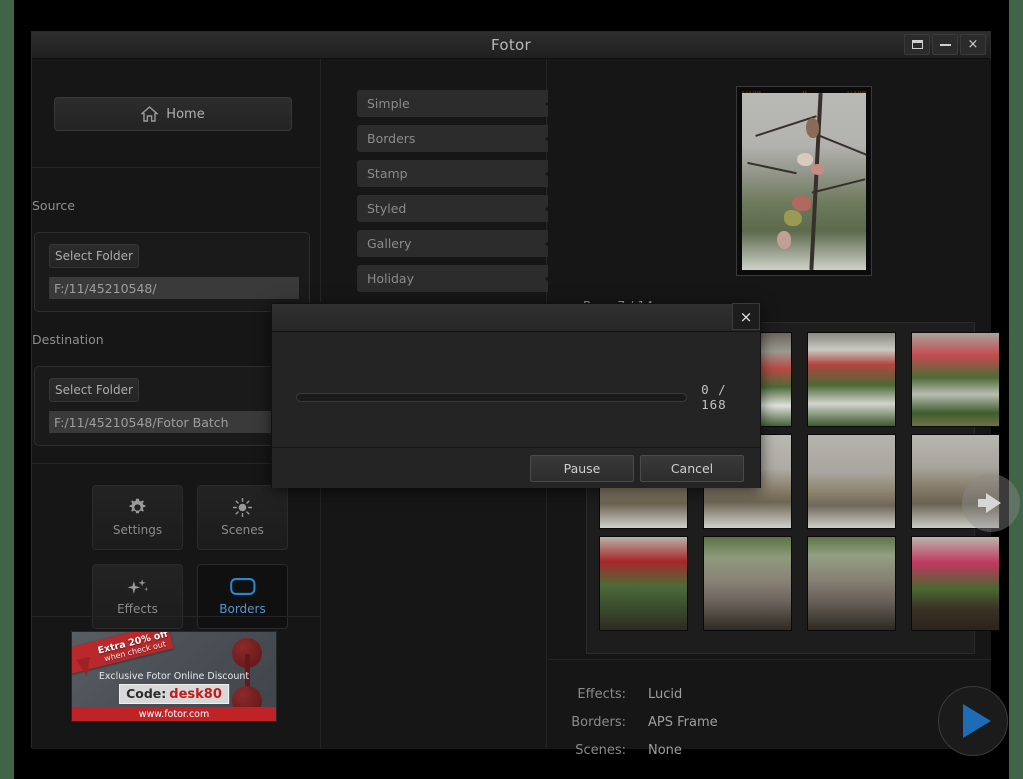  I want to click on destination-section-label: Destination, so click(68, 339).